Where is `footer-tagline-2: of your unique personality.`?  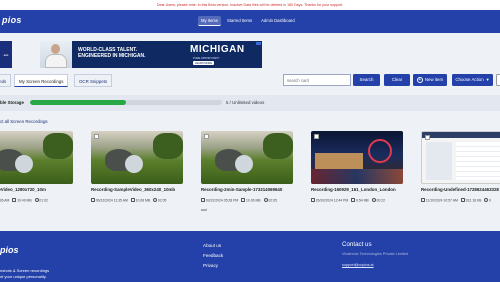 footer-tagline-2: of your unique personality. is located at coordinates (23, 276).